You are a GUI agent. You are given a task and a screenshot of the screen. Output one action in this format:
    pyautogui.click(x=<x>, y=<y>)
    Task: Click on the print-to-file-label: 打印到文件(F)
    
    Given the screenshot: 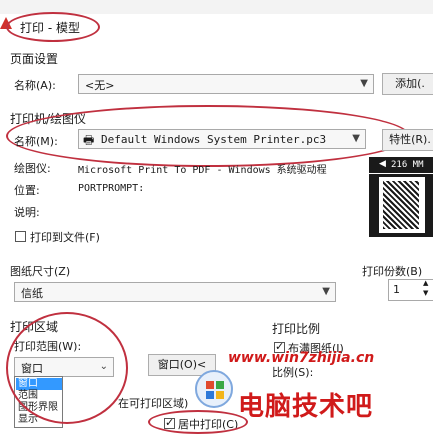 What is the action you would take?
    pyautogui.click(x=65, y=237)
    